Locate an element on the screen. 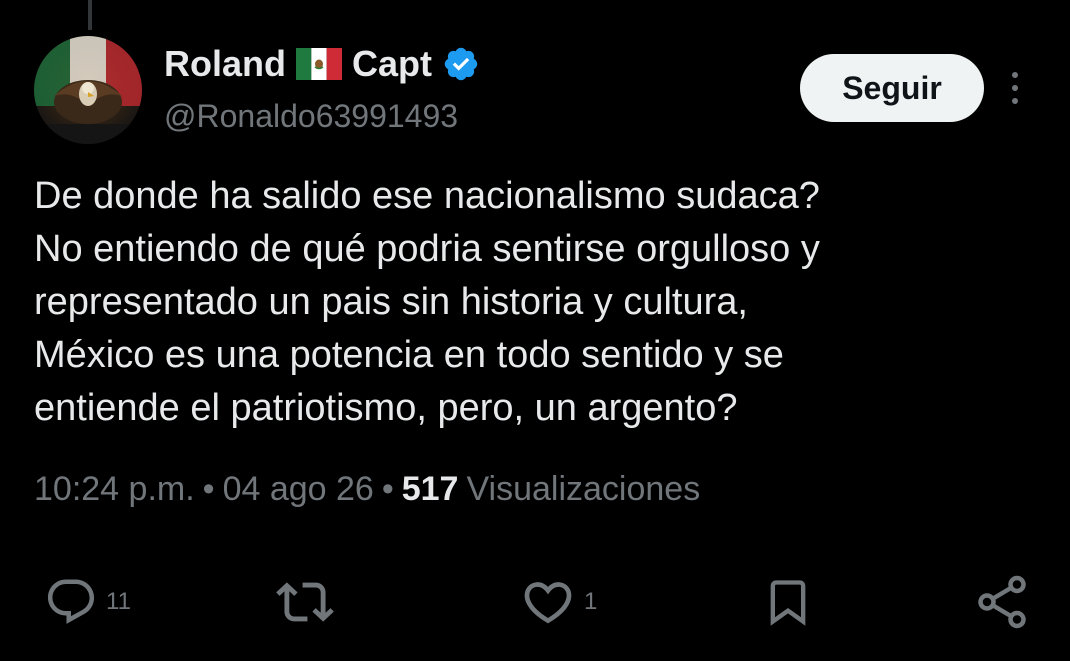  tweet-date: 04 ago 26 is located at coordinates (298, 489).